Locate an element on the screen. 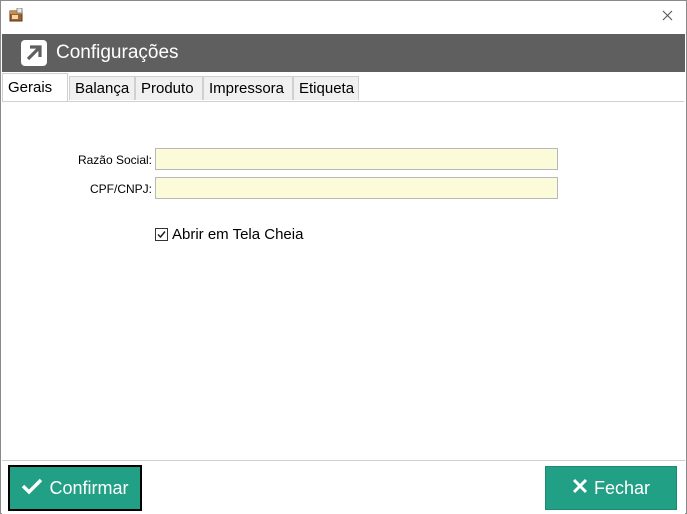 Image resolution: width=687 pixels, height=514 pixels. footer-bar: Confirmar Fechar is located at coordinates (343, 487).